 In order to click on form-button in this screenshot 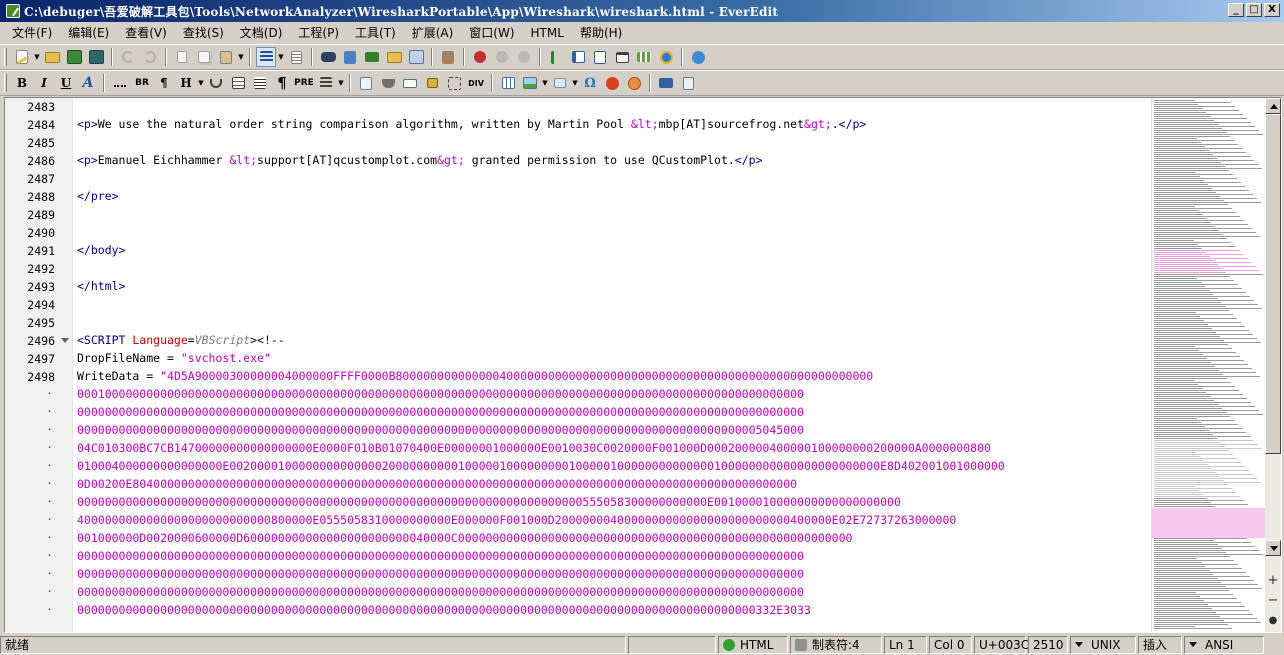, I will do `click(366, 83)`.